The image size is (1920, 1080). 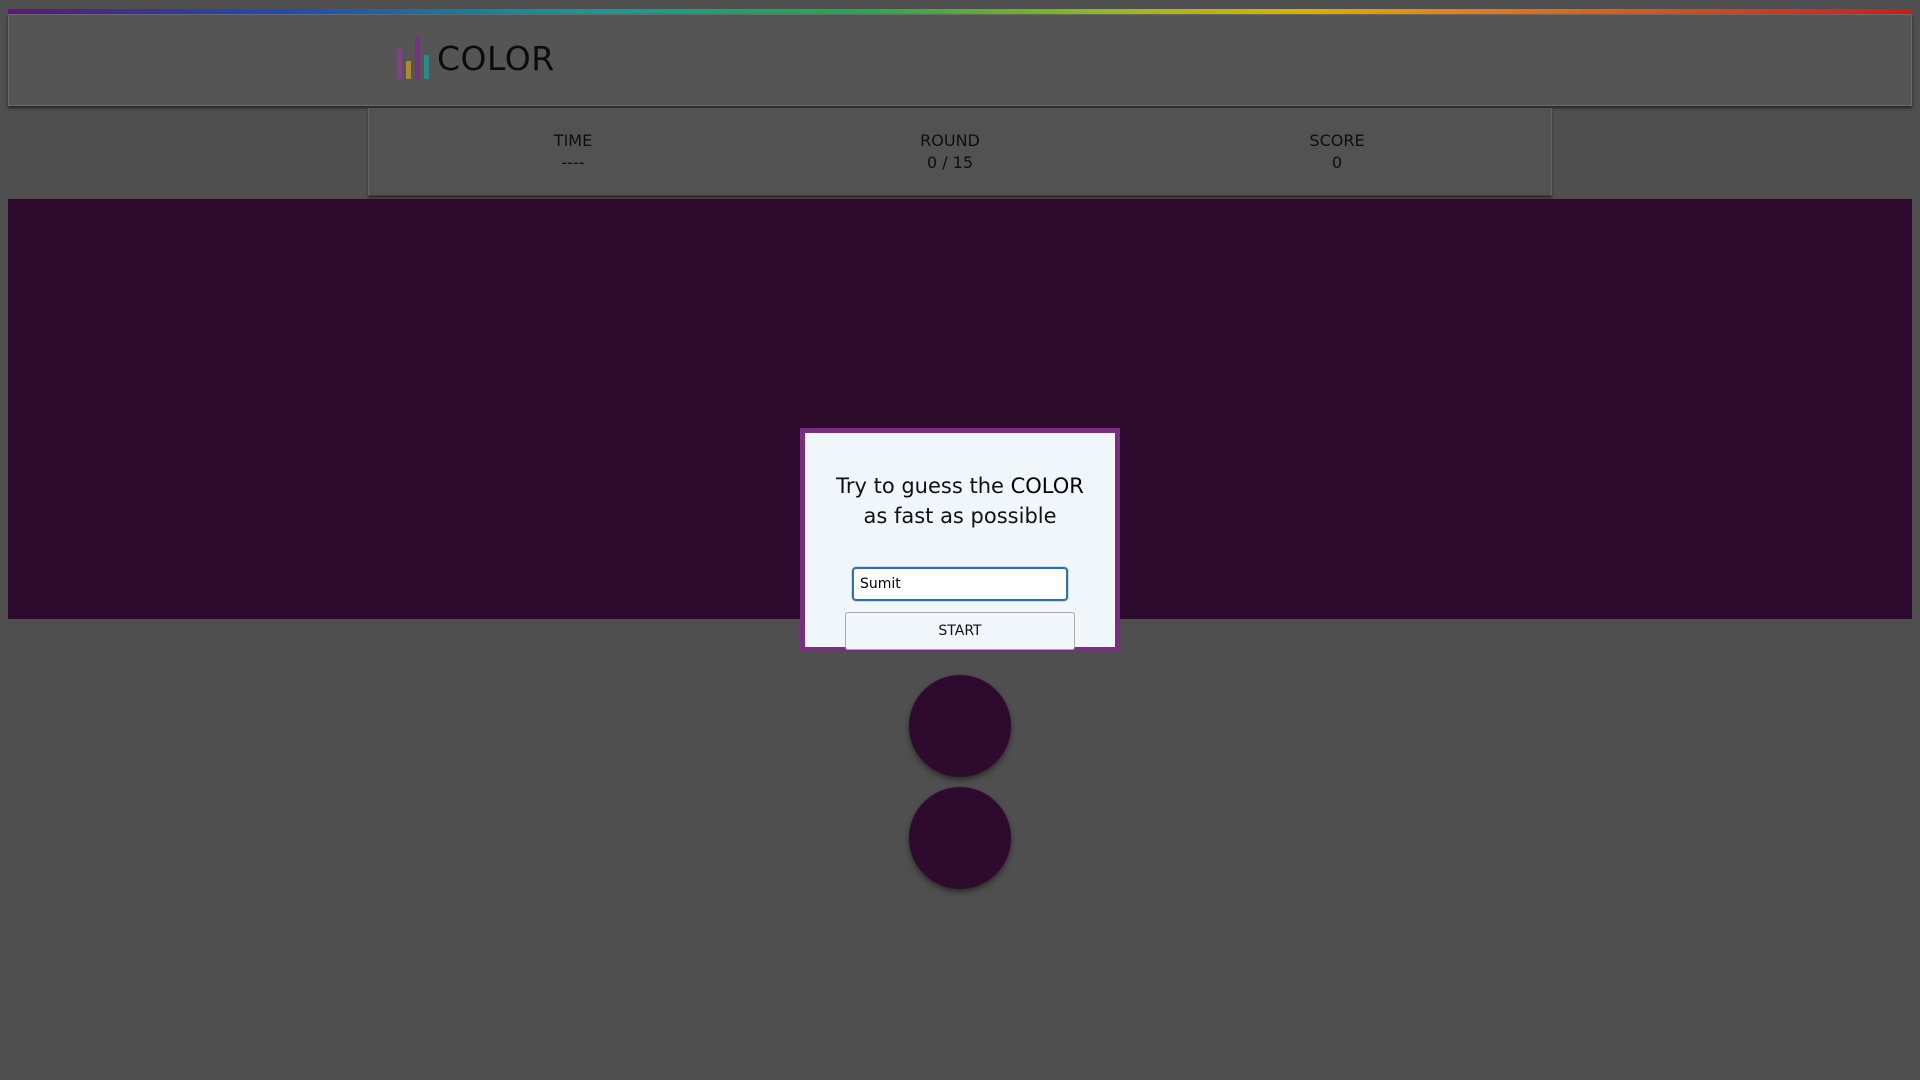 What do you see at coordinates (1337, 162) in the screenshot?
I see `score-value: 0` at bounding box center [1337, 162].